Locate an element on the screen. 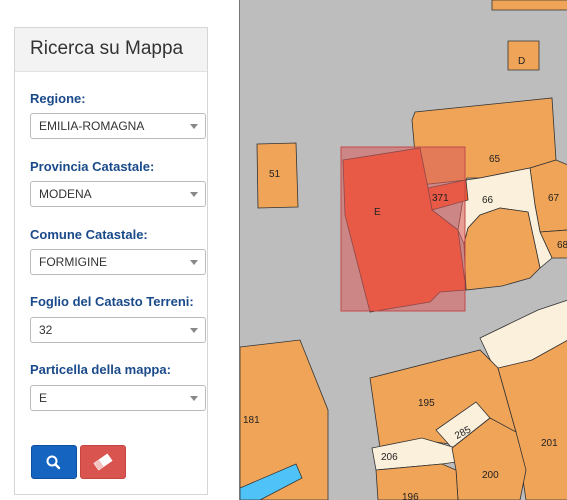  parcel-label: 206 is located at coordinates (389, 457).